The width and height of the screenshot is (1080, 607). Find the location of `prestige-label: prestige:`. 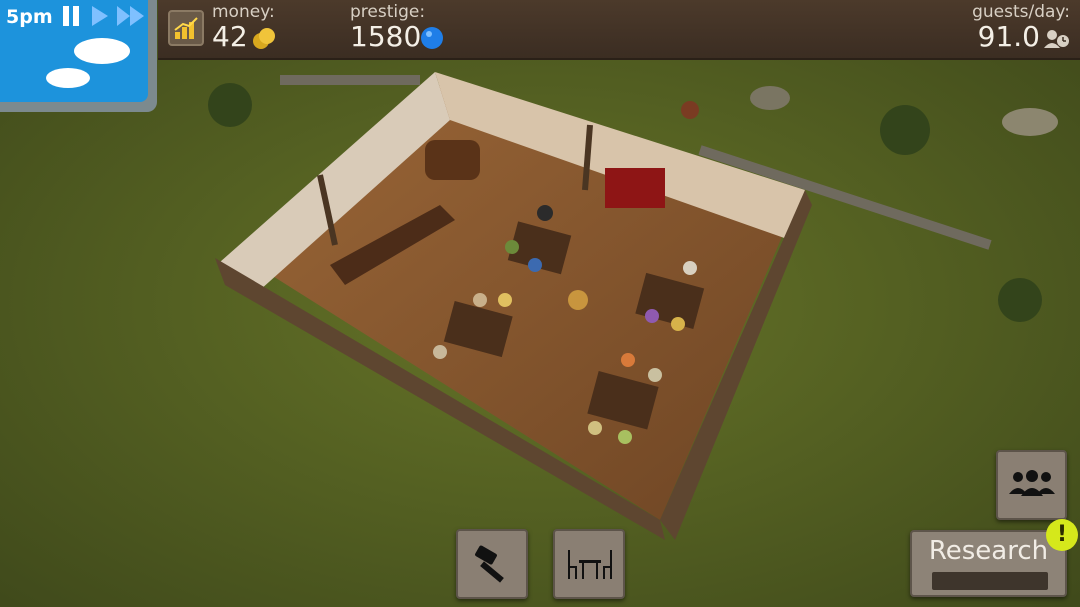

prestige-label: prestige: is located at coordinates (388, 12).